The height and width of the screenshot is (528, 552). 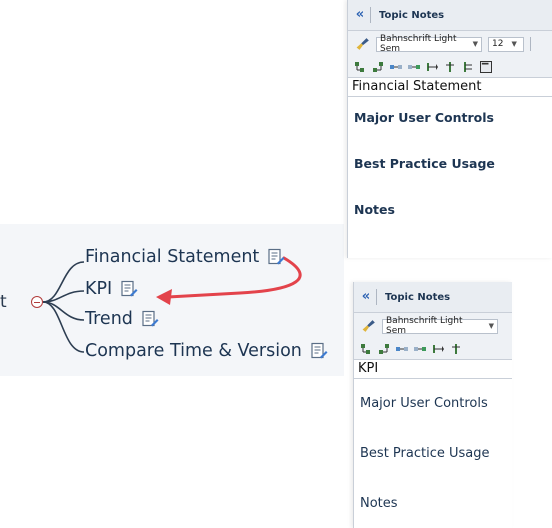 What do you see at coordinates (109, 319) in the screenshot?
I see `topic-label: Trend` at bounding box center [109, 319].